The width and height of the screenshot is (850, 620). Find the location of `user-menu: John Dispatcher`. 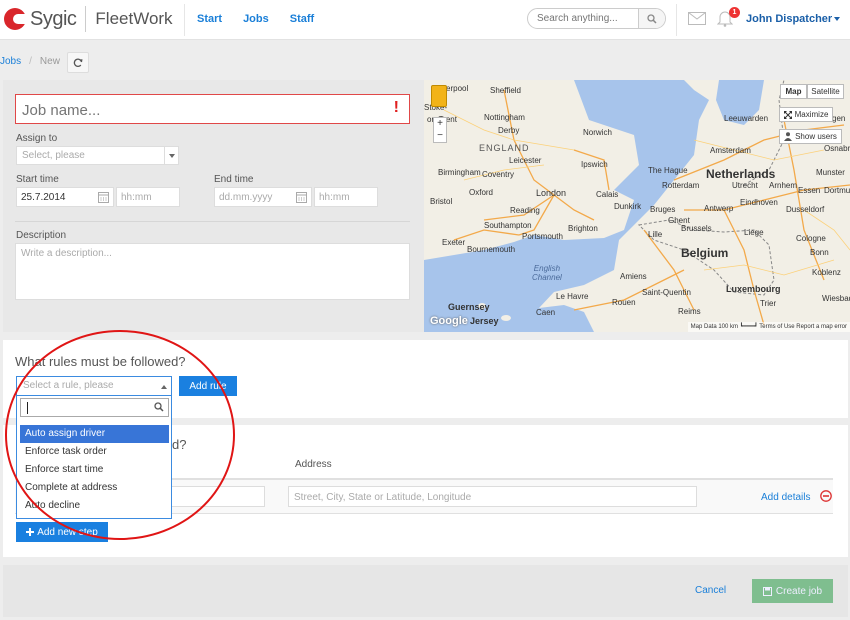

user-menu: John Dispatcher is located at coordinates (793, 19).